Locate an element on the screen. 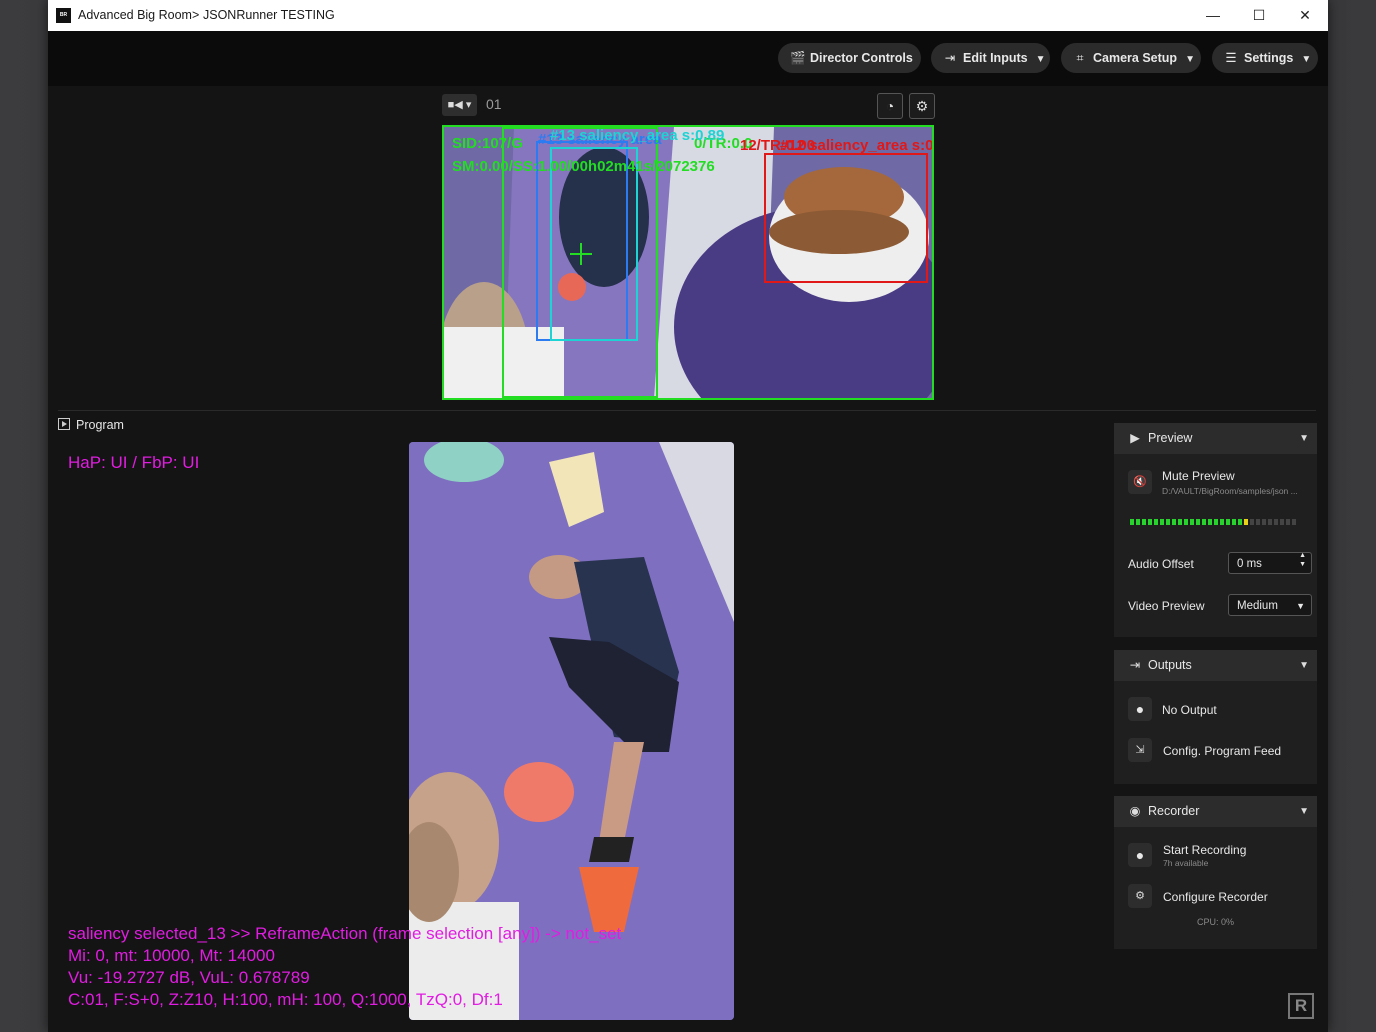  video-preview-select: Medium ▼ is located at coordinates (1270, 605).